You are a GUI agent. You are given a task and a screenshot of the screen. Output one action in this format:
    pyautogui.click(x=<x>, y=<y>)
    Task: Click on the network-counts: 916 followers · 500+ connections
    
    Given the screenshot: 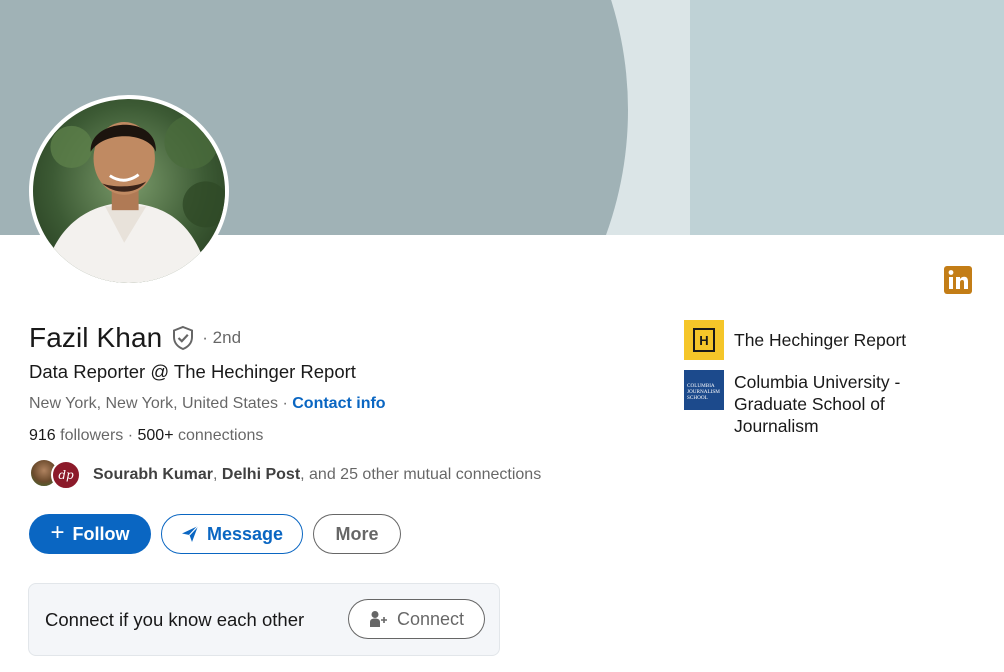 What is the action you would take?
    pyautogui.click(x=146, y=436)
    